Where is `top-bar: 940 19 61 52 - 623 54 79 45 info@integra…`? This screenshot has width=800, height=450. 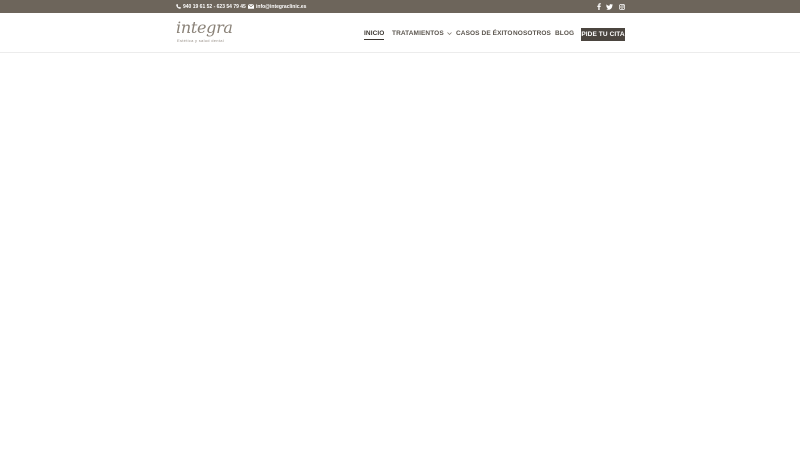 top-bar: 940 19 61 52 - 623 54 79 45 info@integra… is located at coordinates (400, 6).